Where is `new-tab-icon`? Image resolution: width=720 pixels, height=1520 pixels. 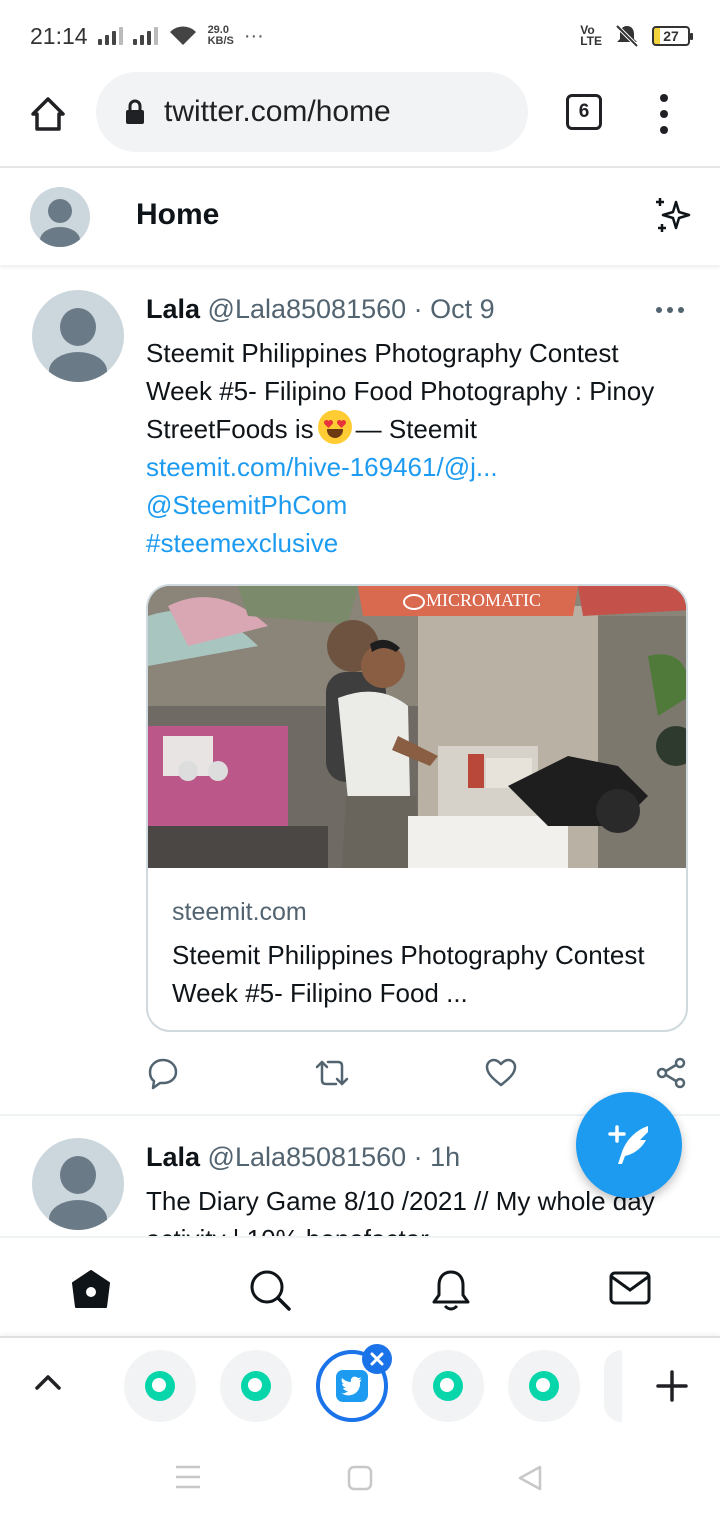 new-tab-icon is located at coordinates (672, 1388).